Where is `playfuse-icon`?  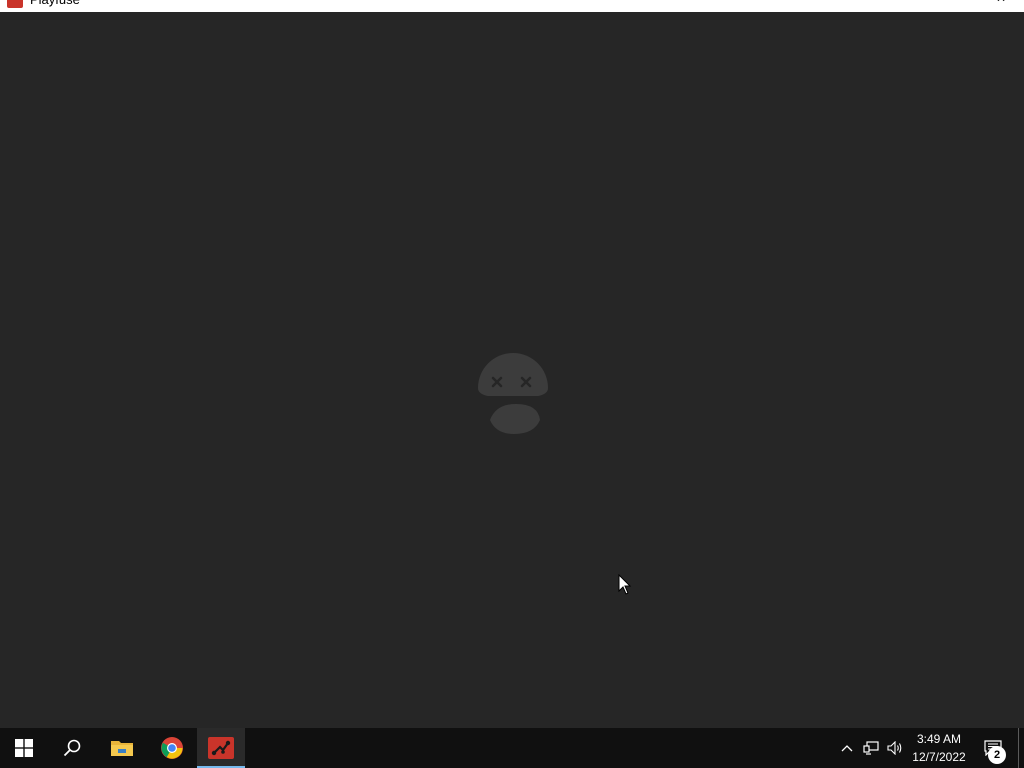
playfuse-icon is located at coordinates (221, 748).